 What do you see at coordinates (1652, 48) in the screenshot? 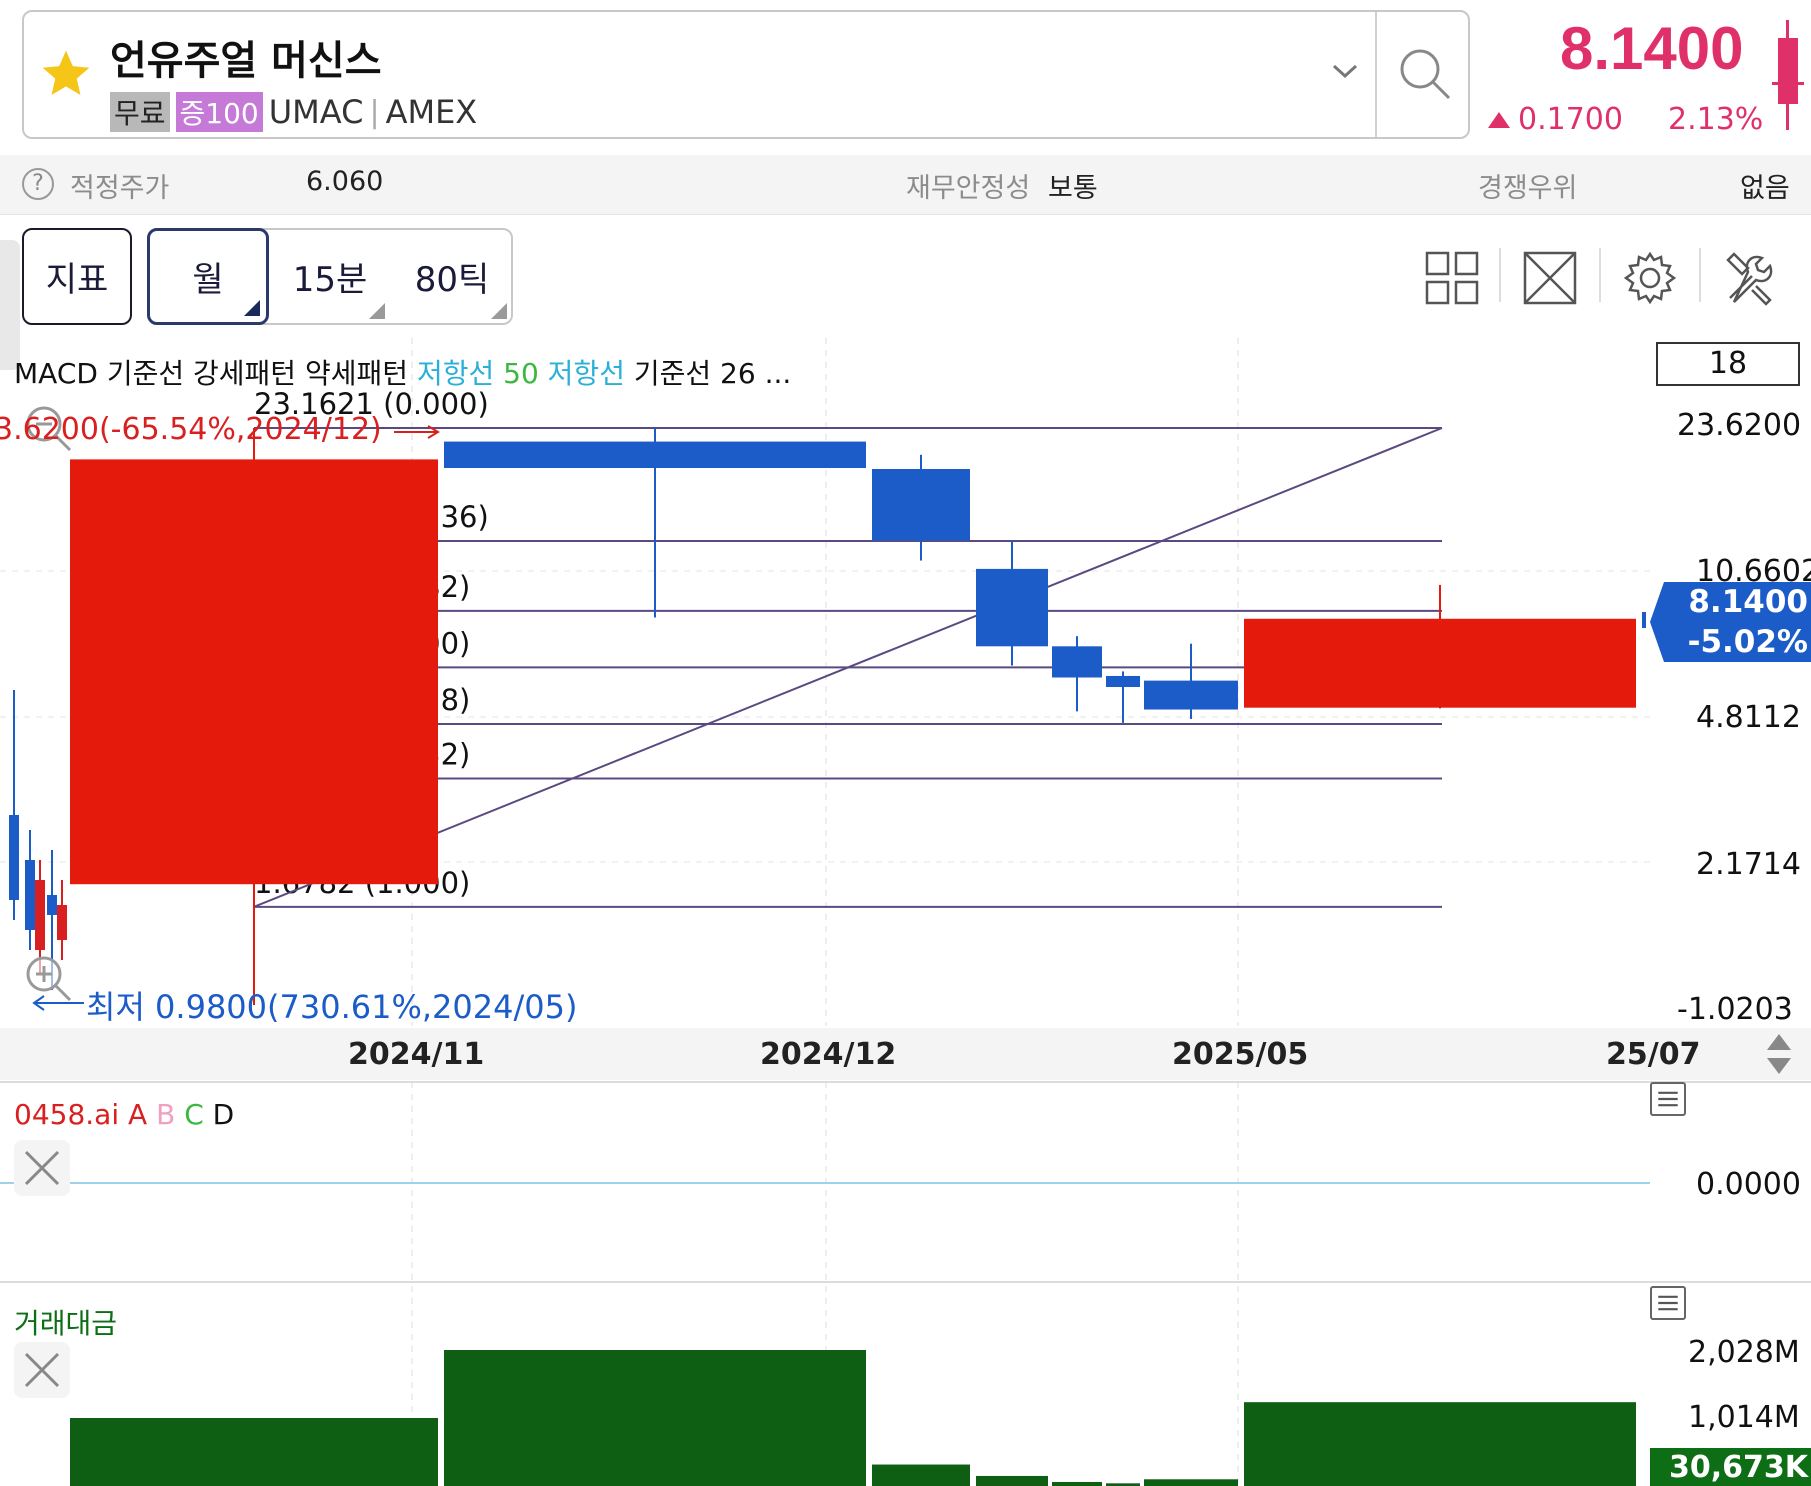
I see `current-price: 8.1400` at bounding box center [1652, 48].